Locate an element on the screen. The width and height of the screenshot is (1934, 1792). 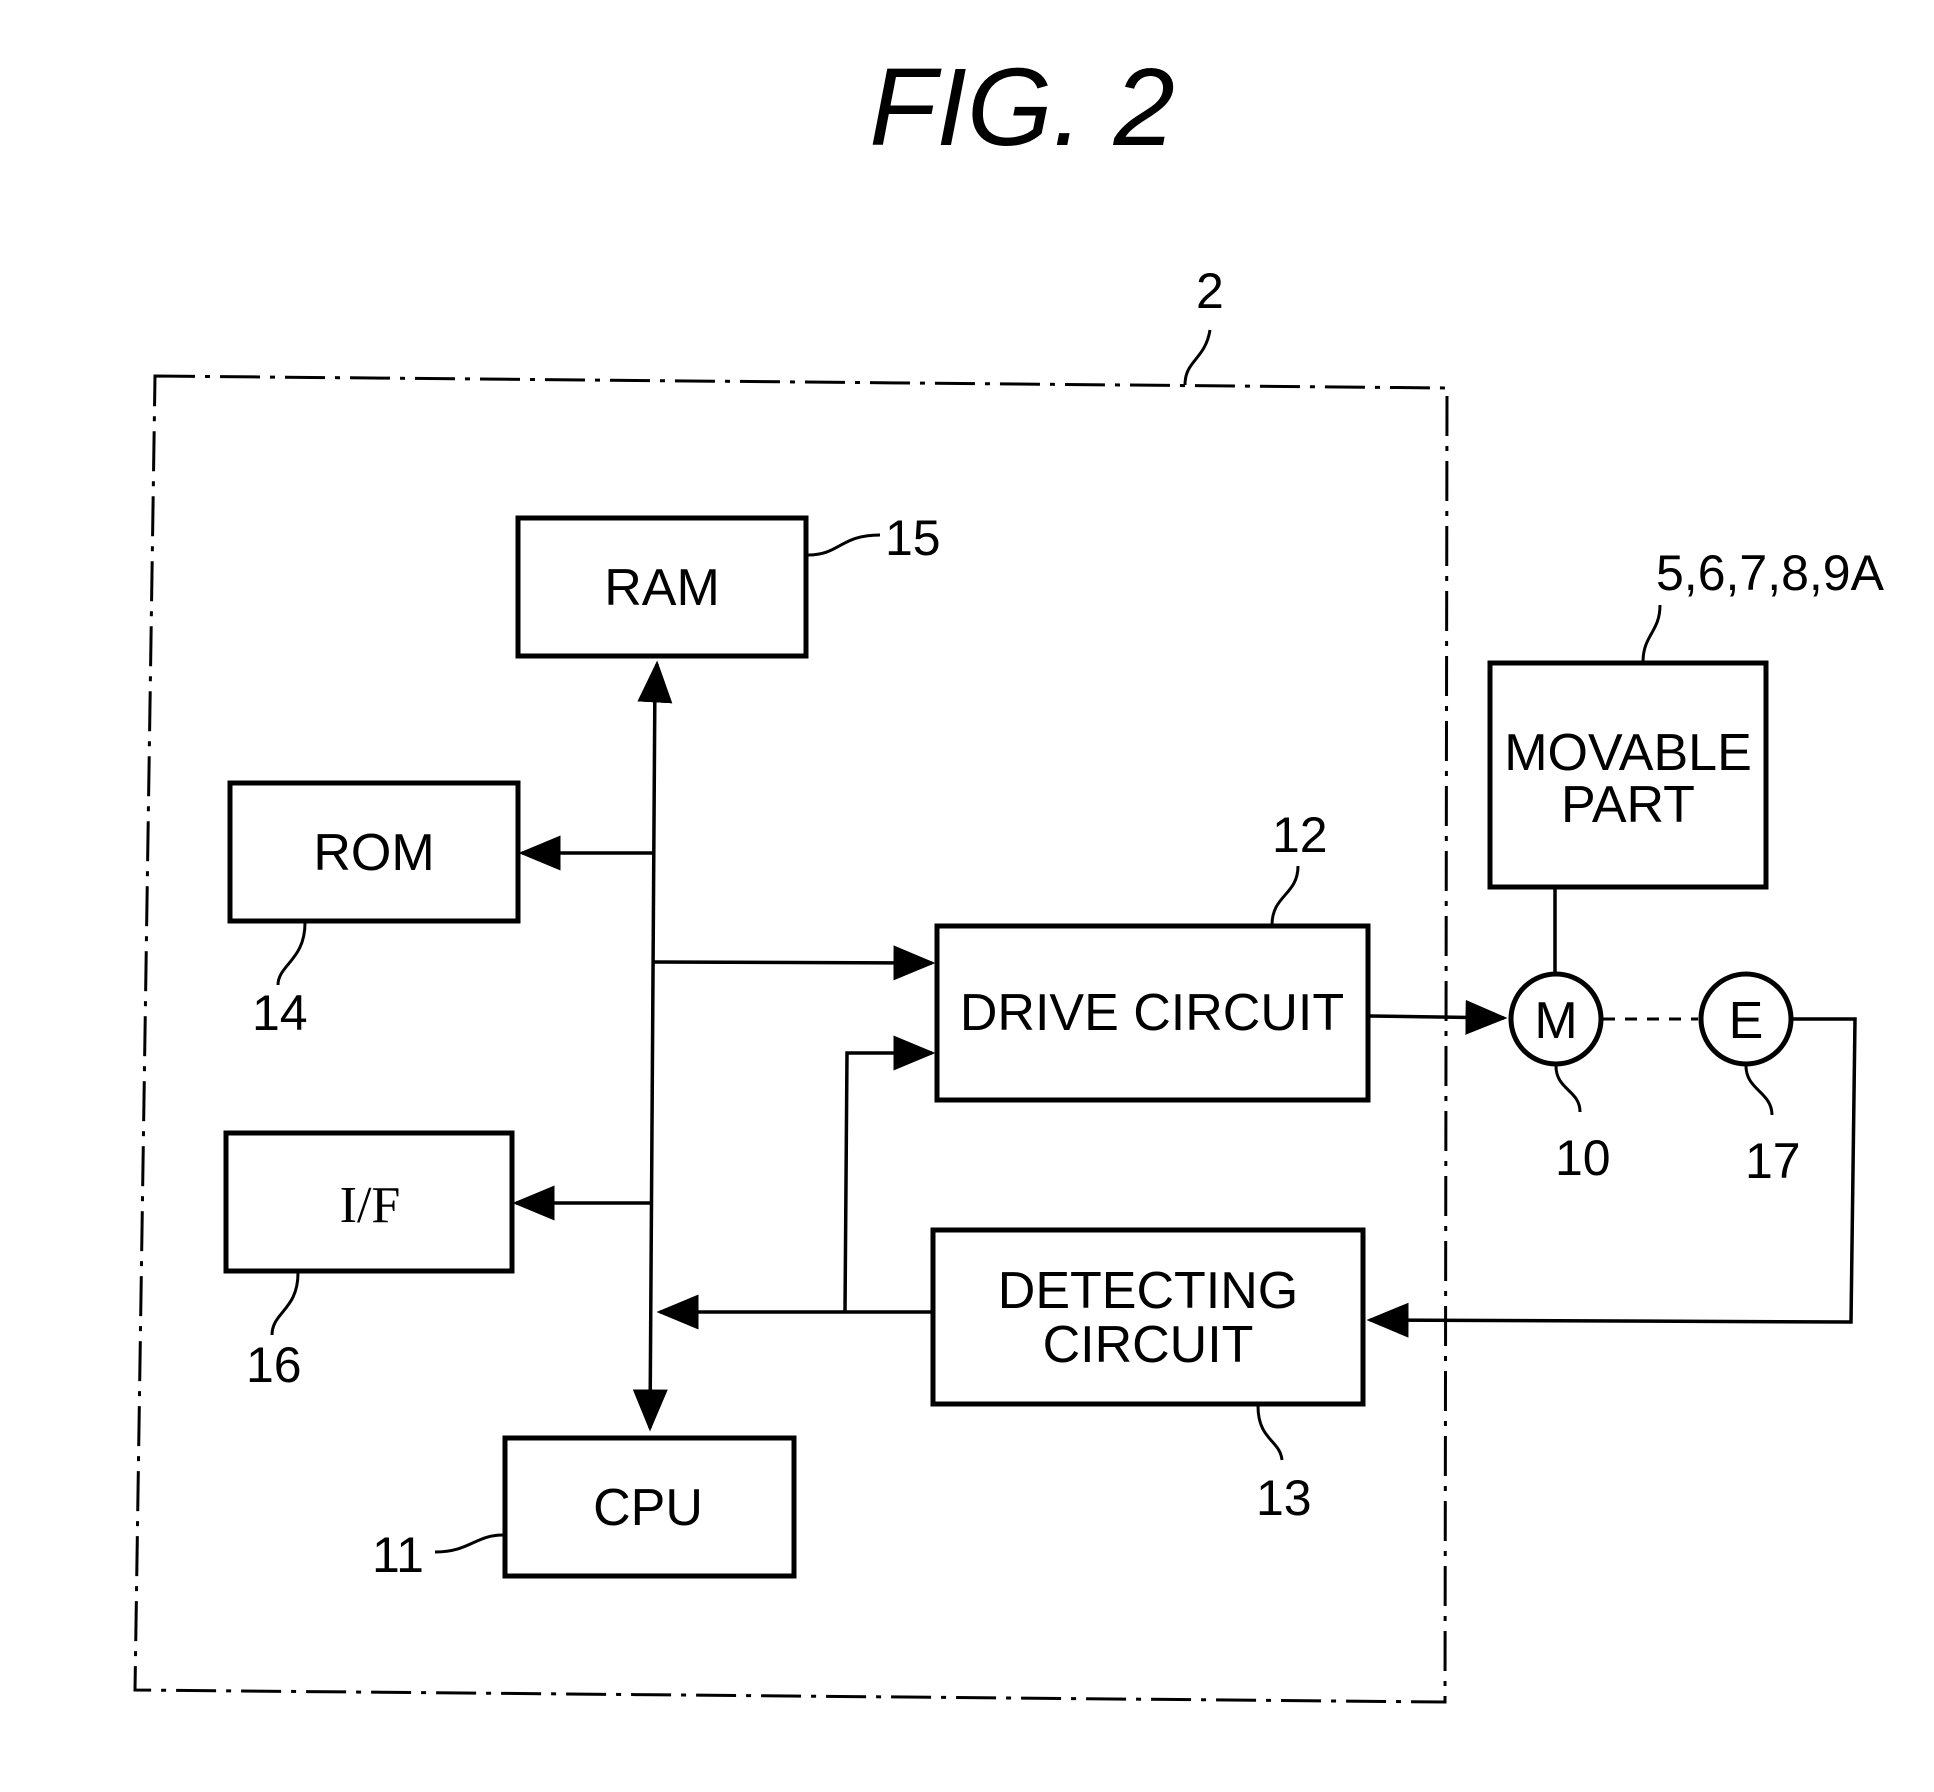
motor-leader is located at coordinates (1568, 1089).